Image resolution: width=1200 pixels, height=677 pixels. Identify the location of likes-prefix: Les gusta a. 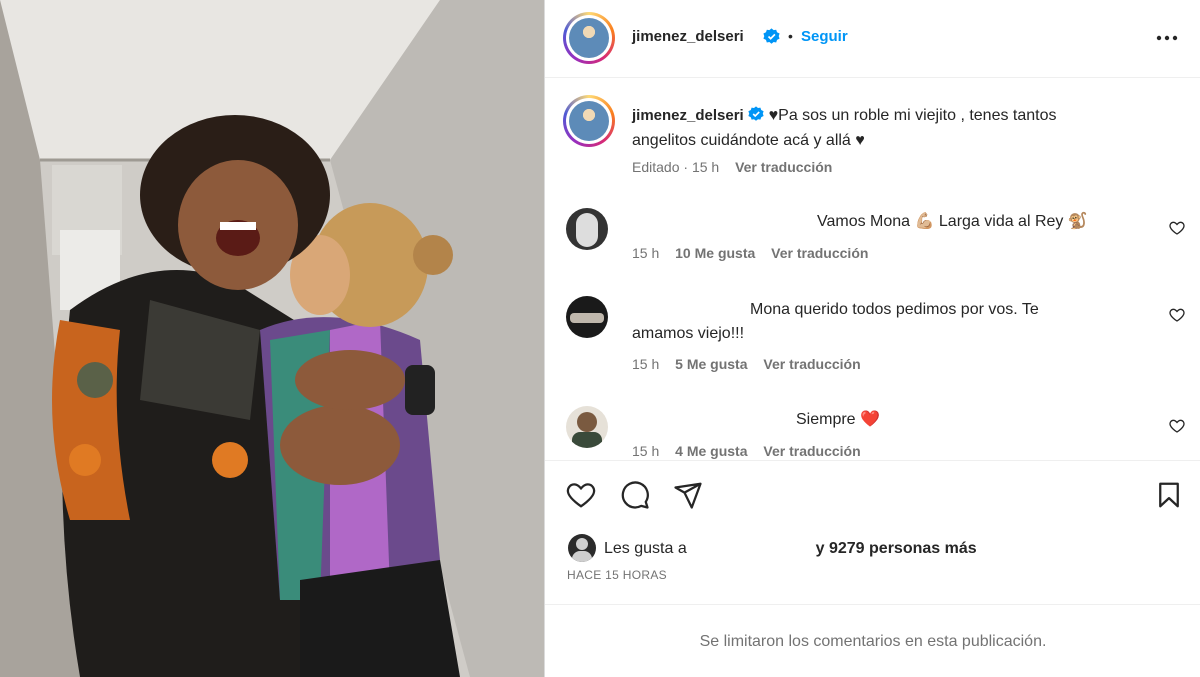
(645, 548).